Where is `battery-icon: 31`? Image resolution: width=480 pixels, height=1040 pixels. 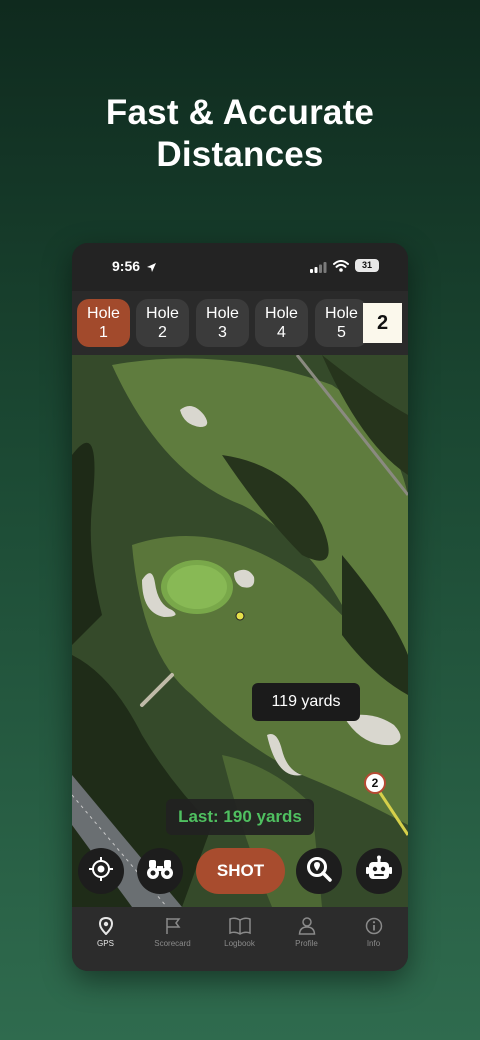
battery-icon: 31 is located at coordinates (367, 265).